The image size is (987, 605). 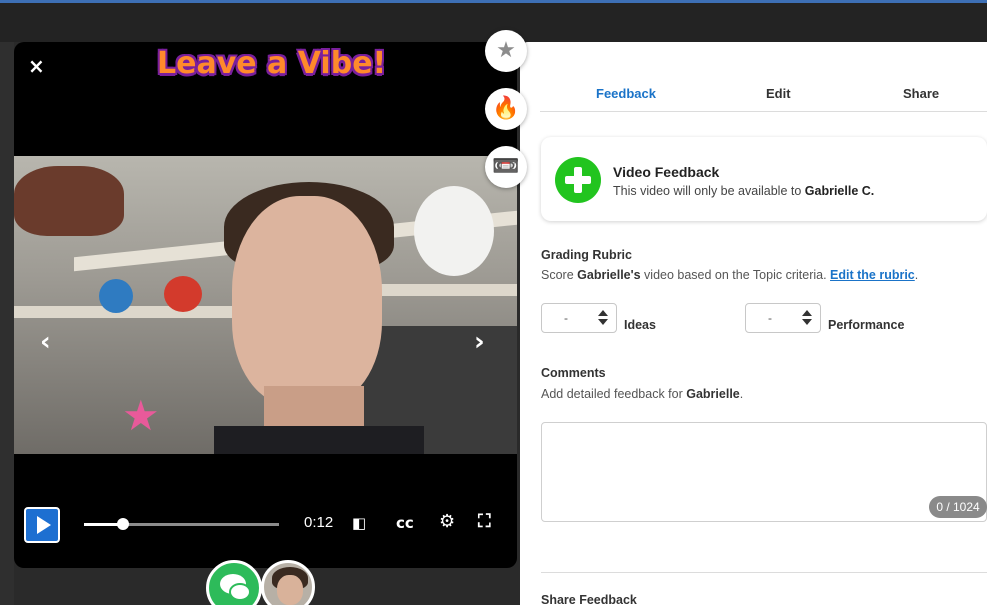 I want to click on captions-button: cc, so click(x=405, y=523).